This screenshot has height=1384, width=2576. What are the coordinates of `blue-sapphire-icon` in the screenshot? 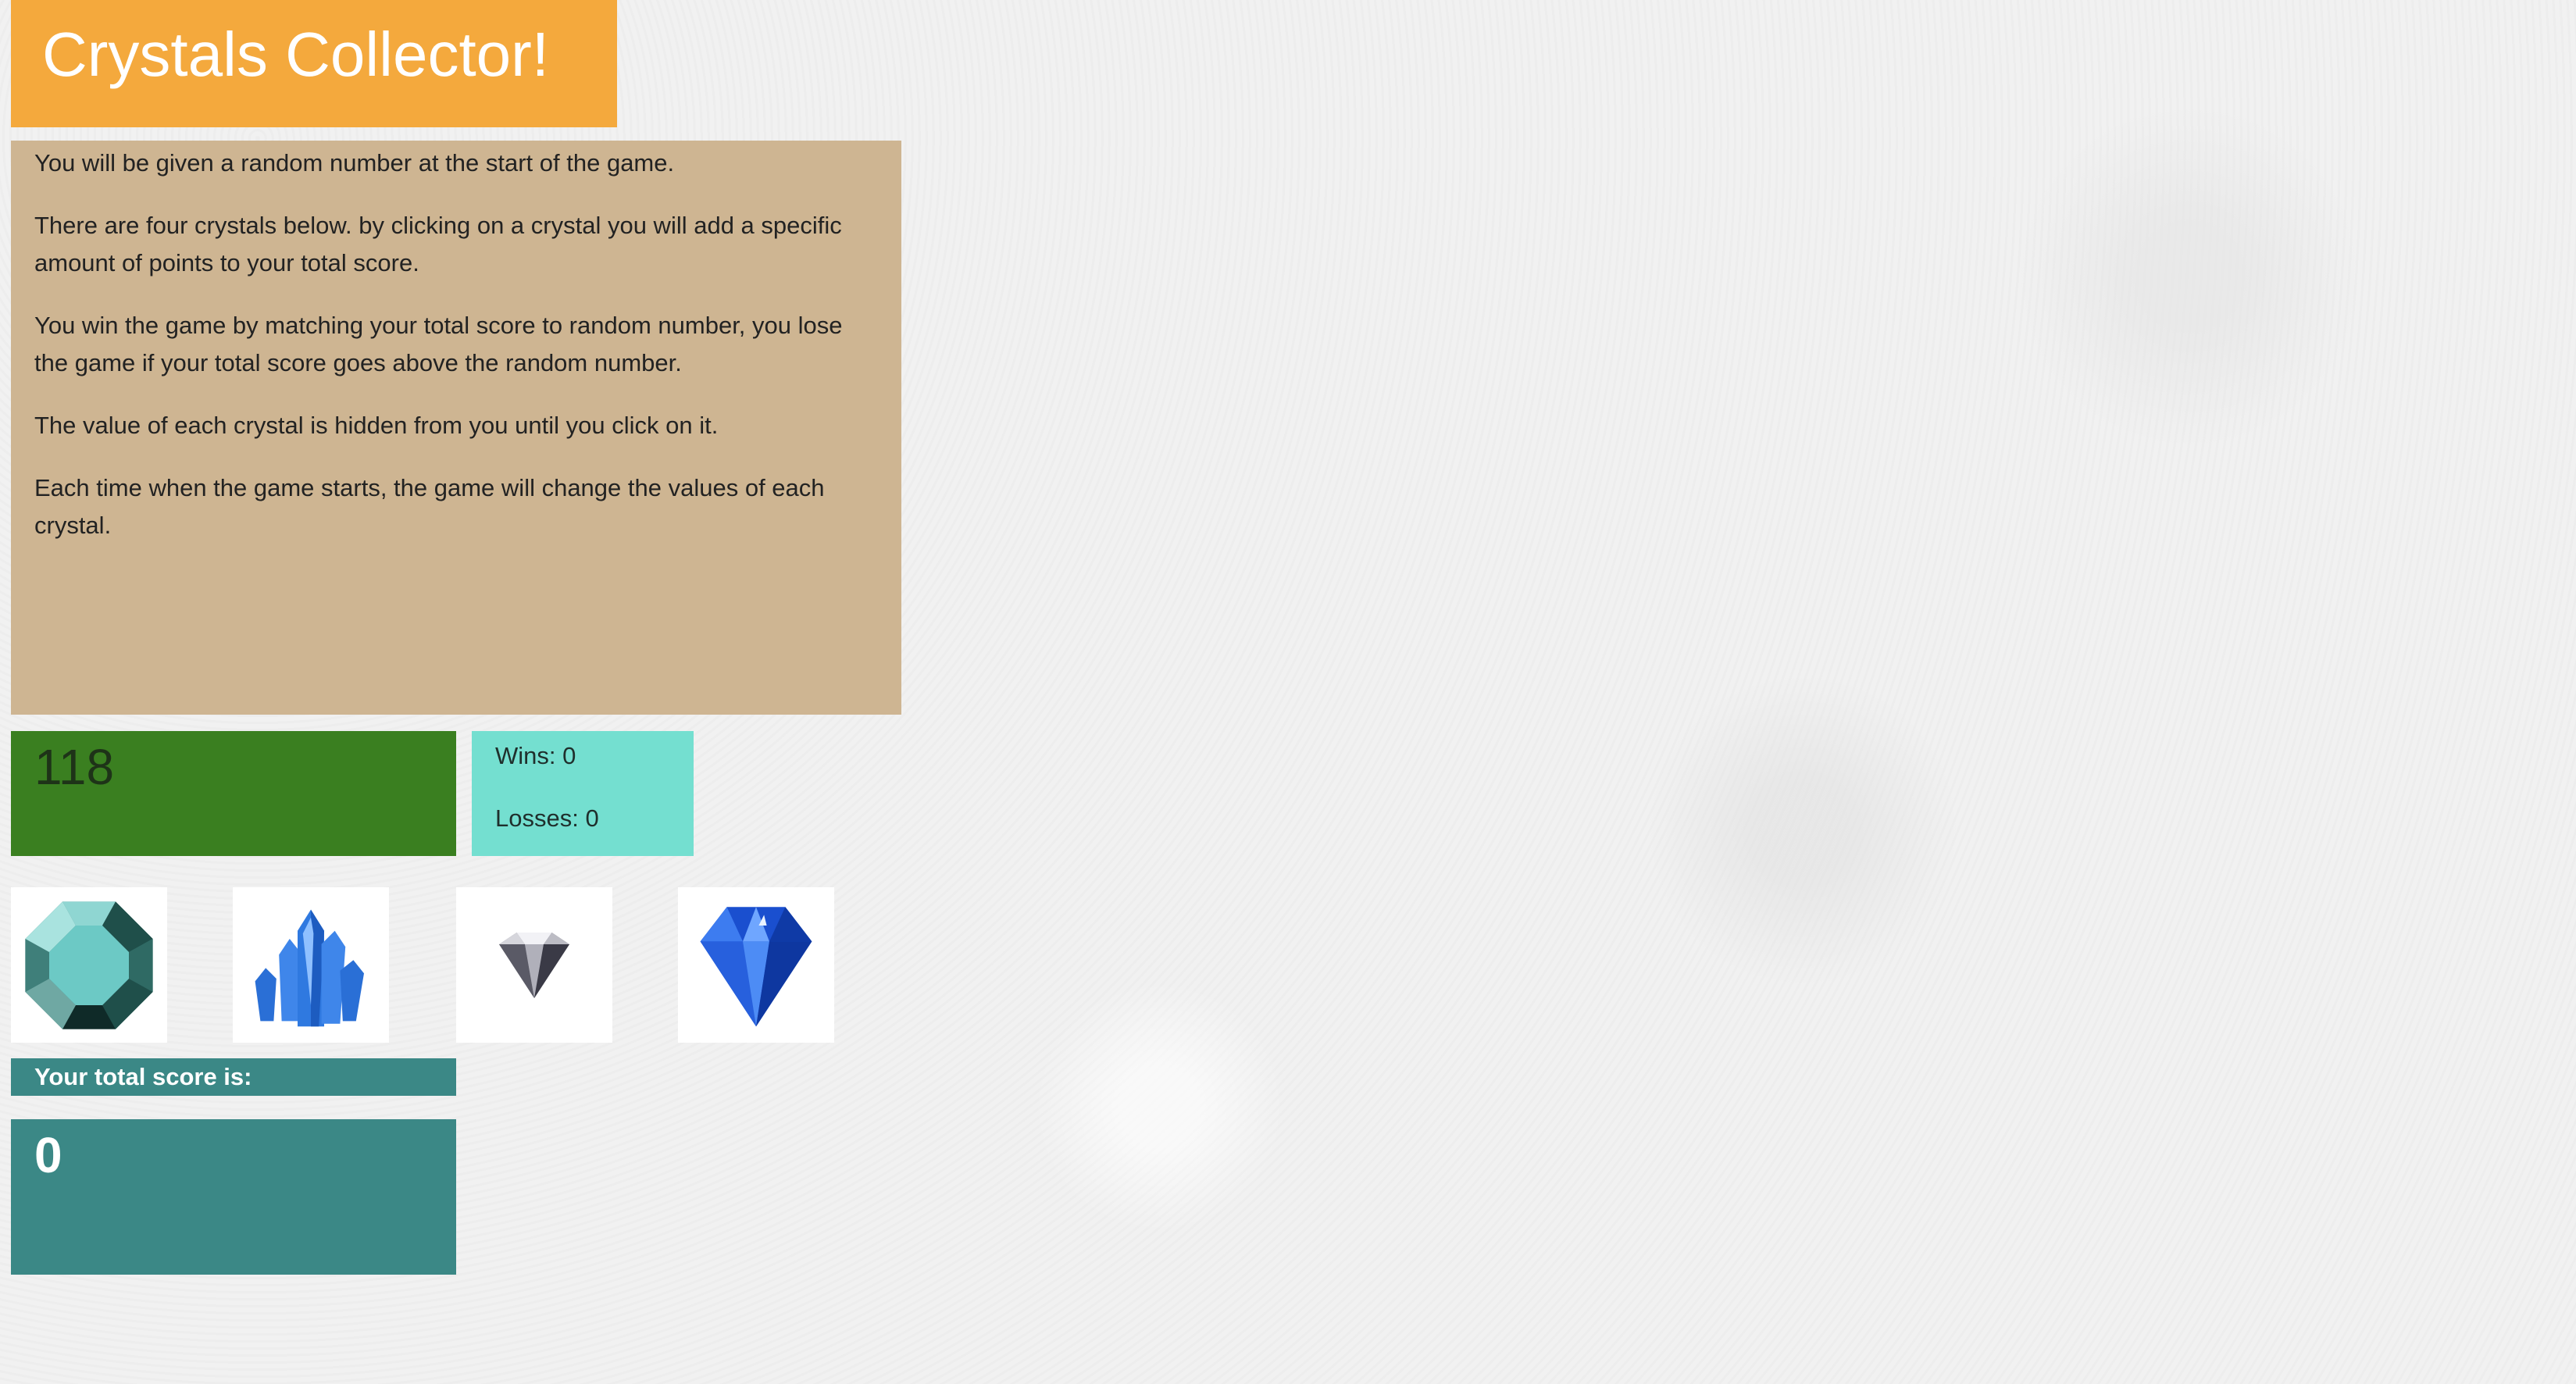 It's located at (756, 966).